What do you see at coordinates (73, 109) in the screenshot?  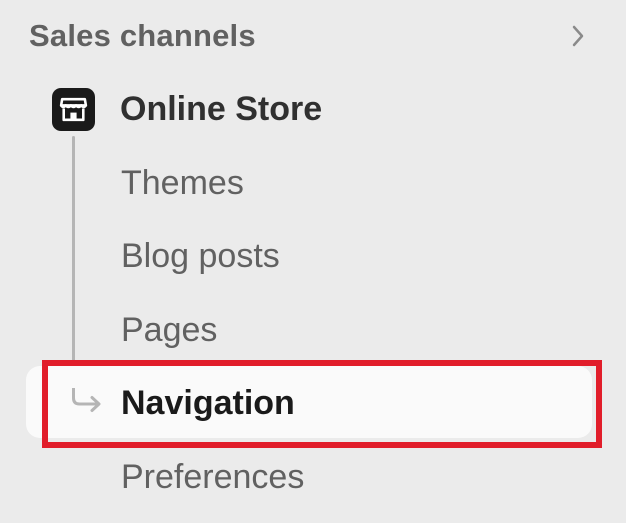 I see `store-icon` at bounding box center [73, 109].